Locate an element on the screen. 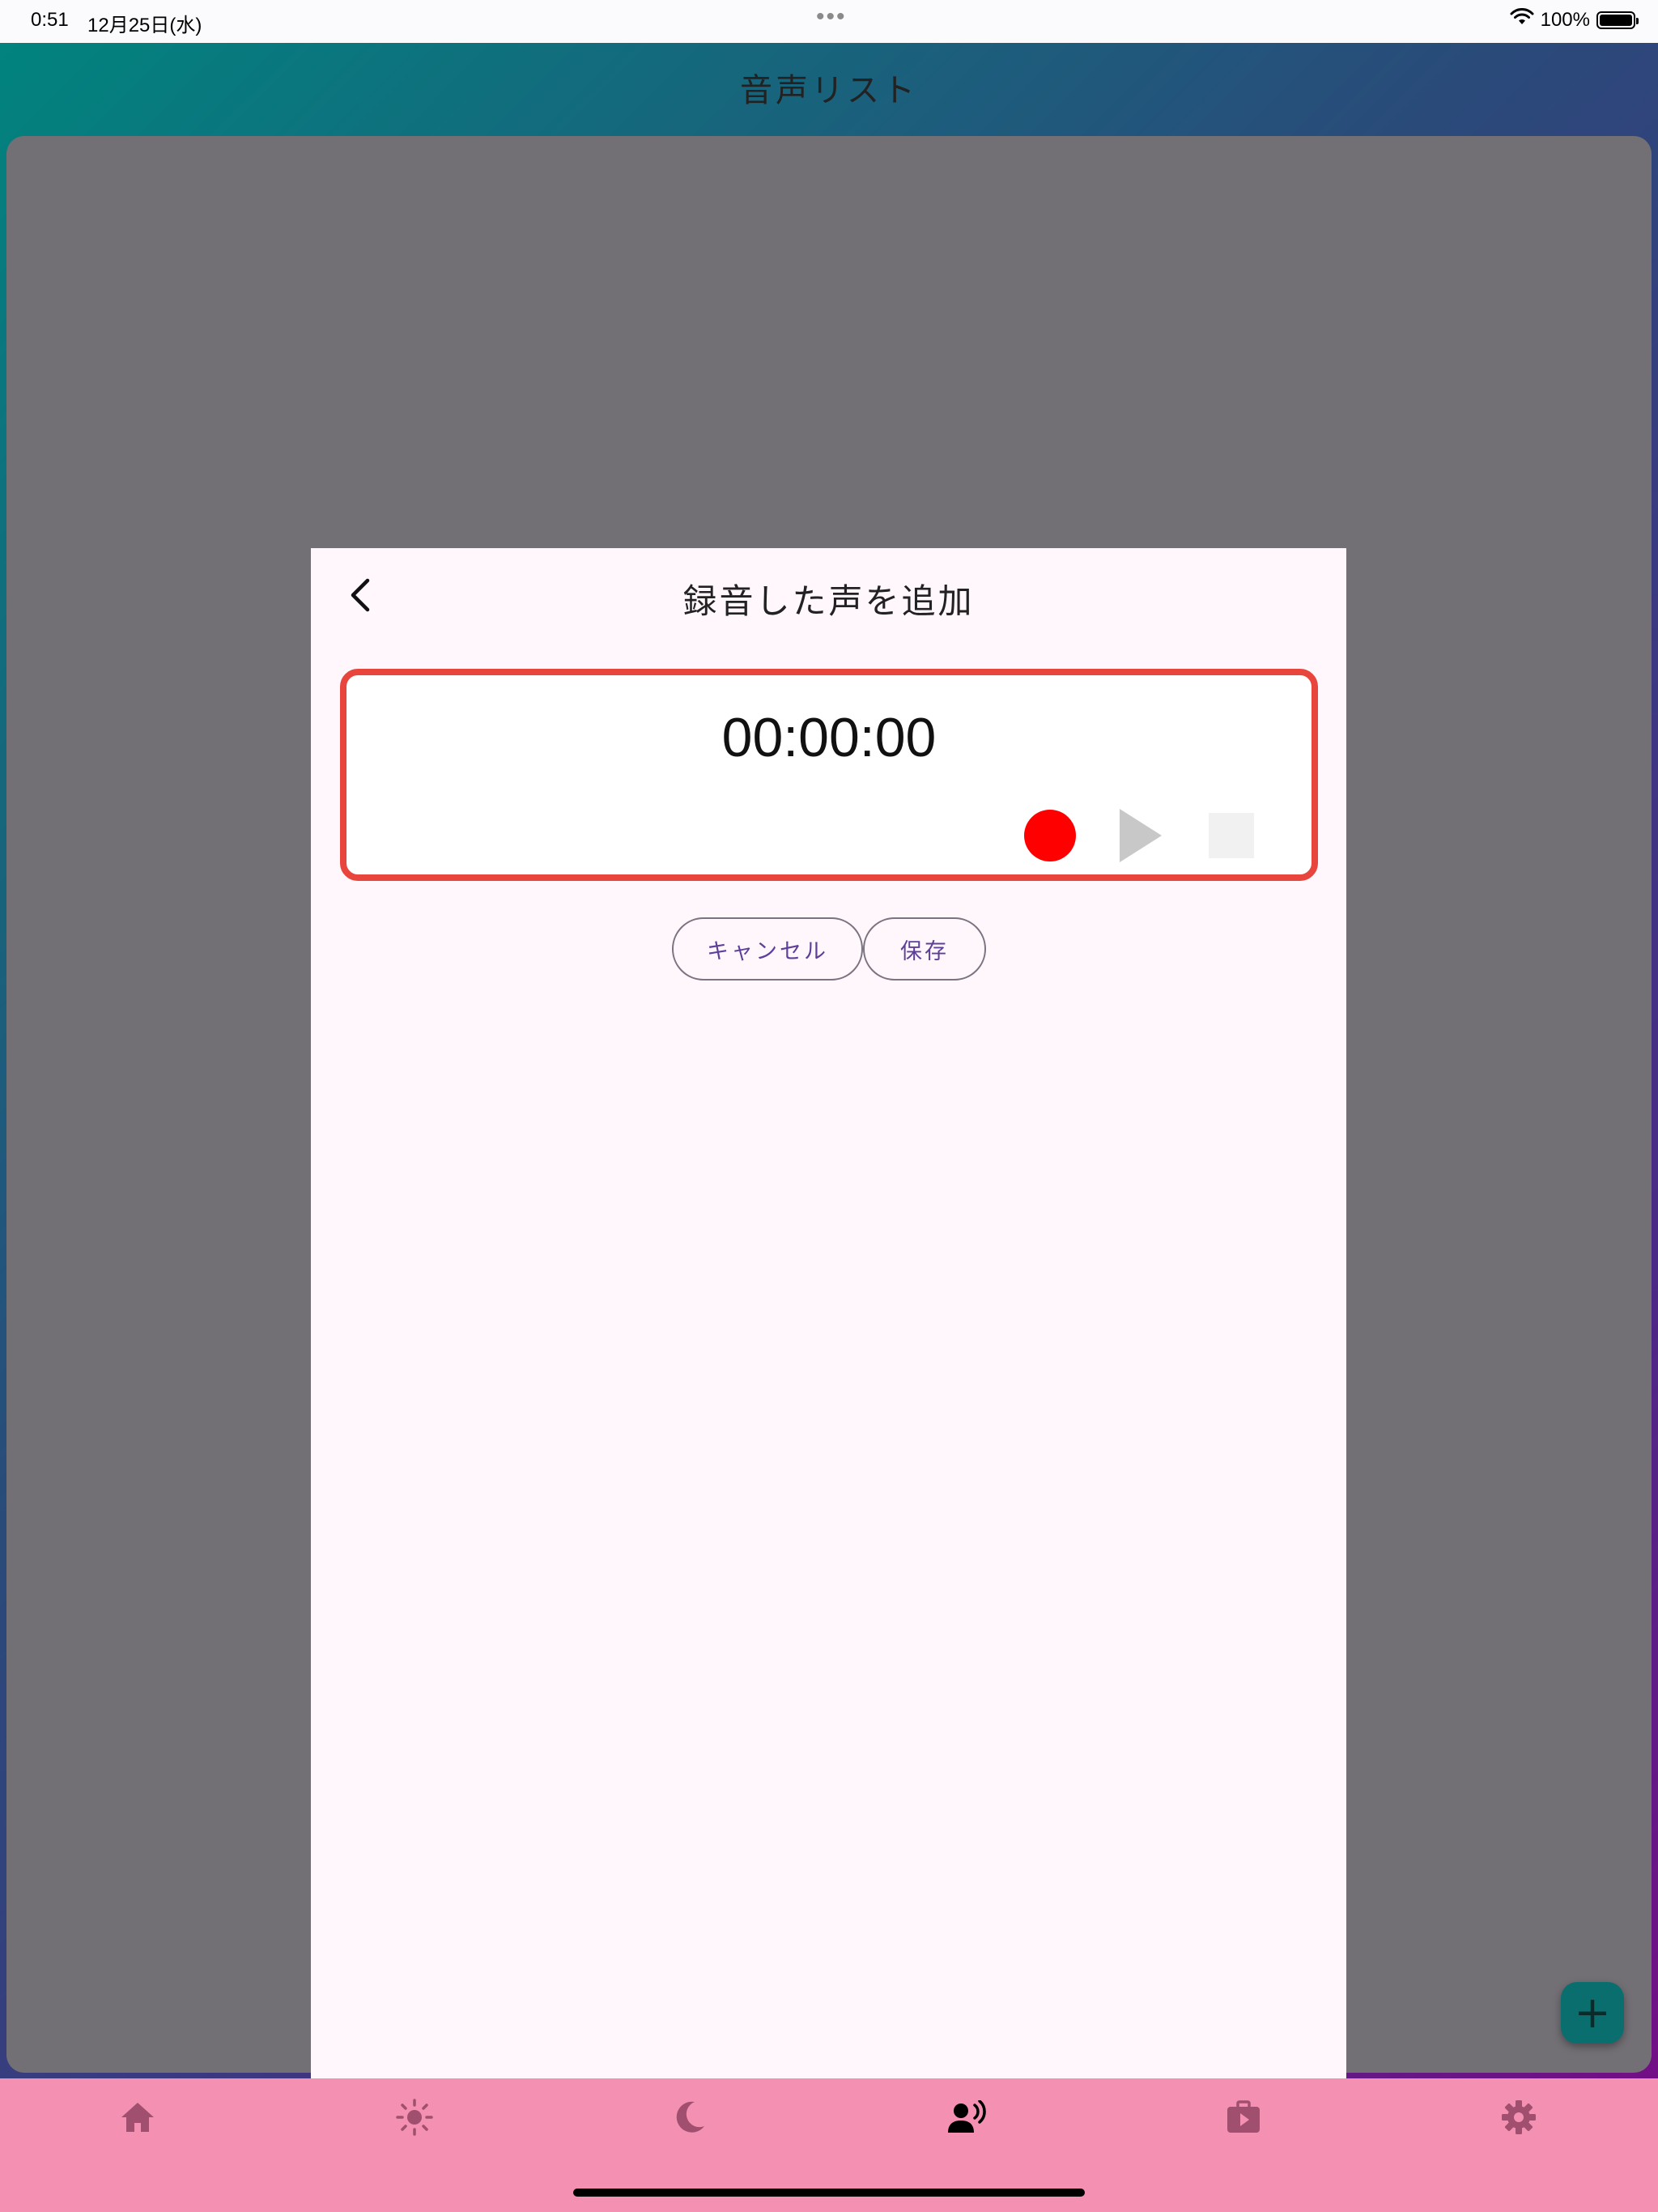  nav-item-sun is located at coordinates (414, 2117).